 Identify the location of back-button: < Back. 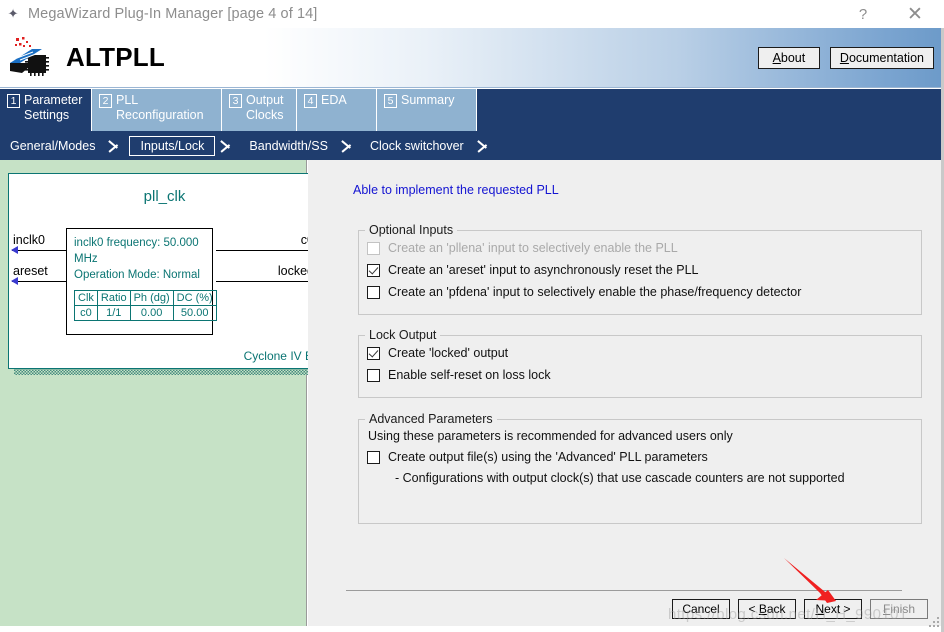
(767, 609).